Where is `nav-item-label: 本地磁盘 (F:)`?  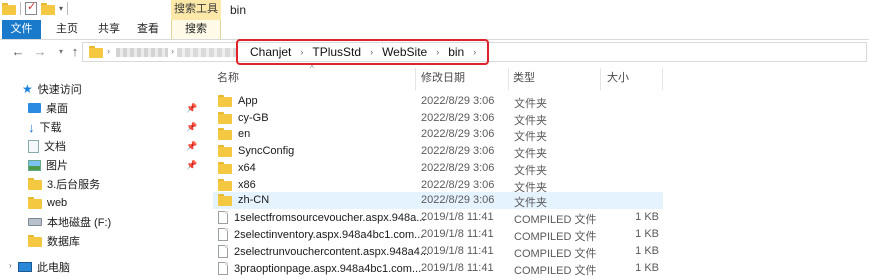
nav-item-label: 本地磁盘 (F:) is located at coordinates (79, 223).